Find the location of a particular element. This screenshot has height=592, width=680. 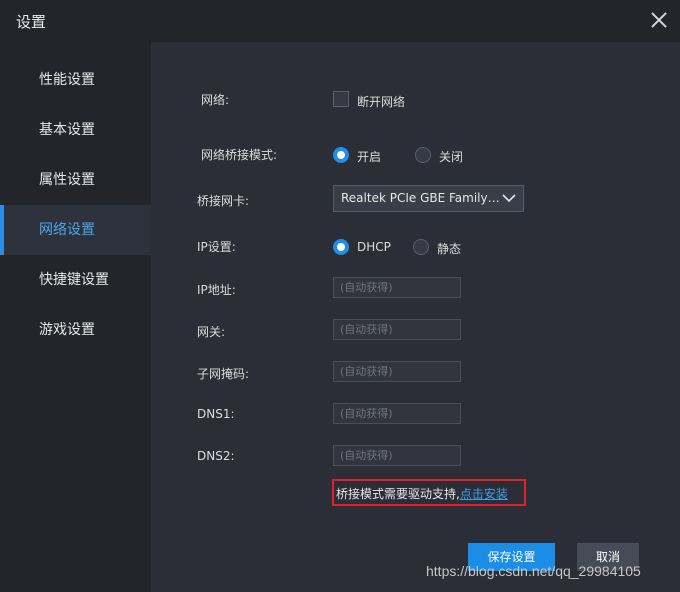

ip-dhcp-radio is located at coordinates (341, 247).